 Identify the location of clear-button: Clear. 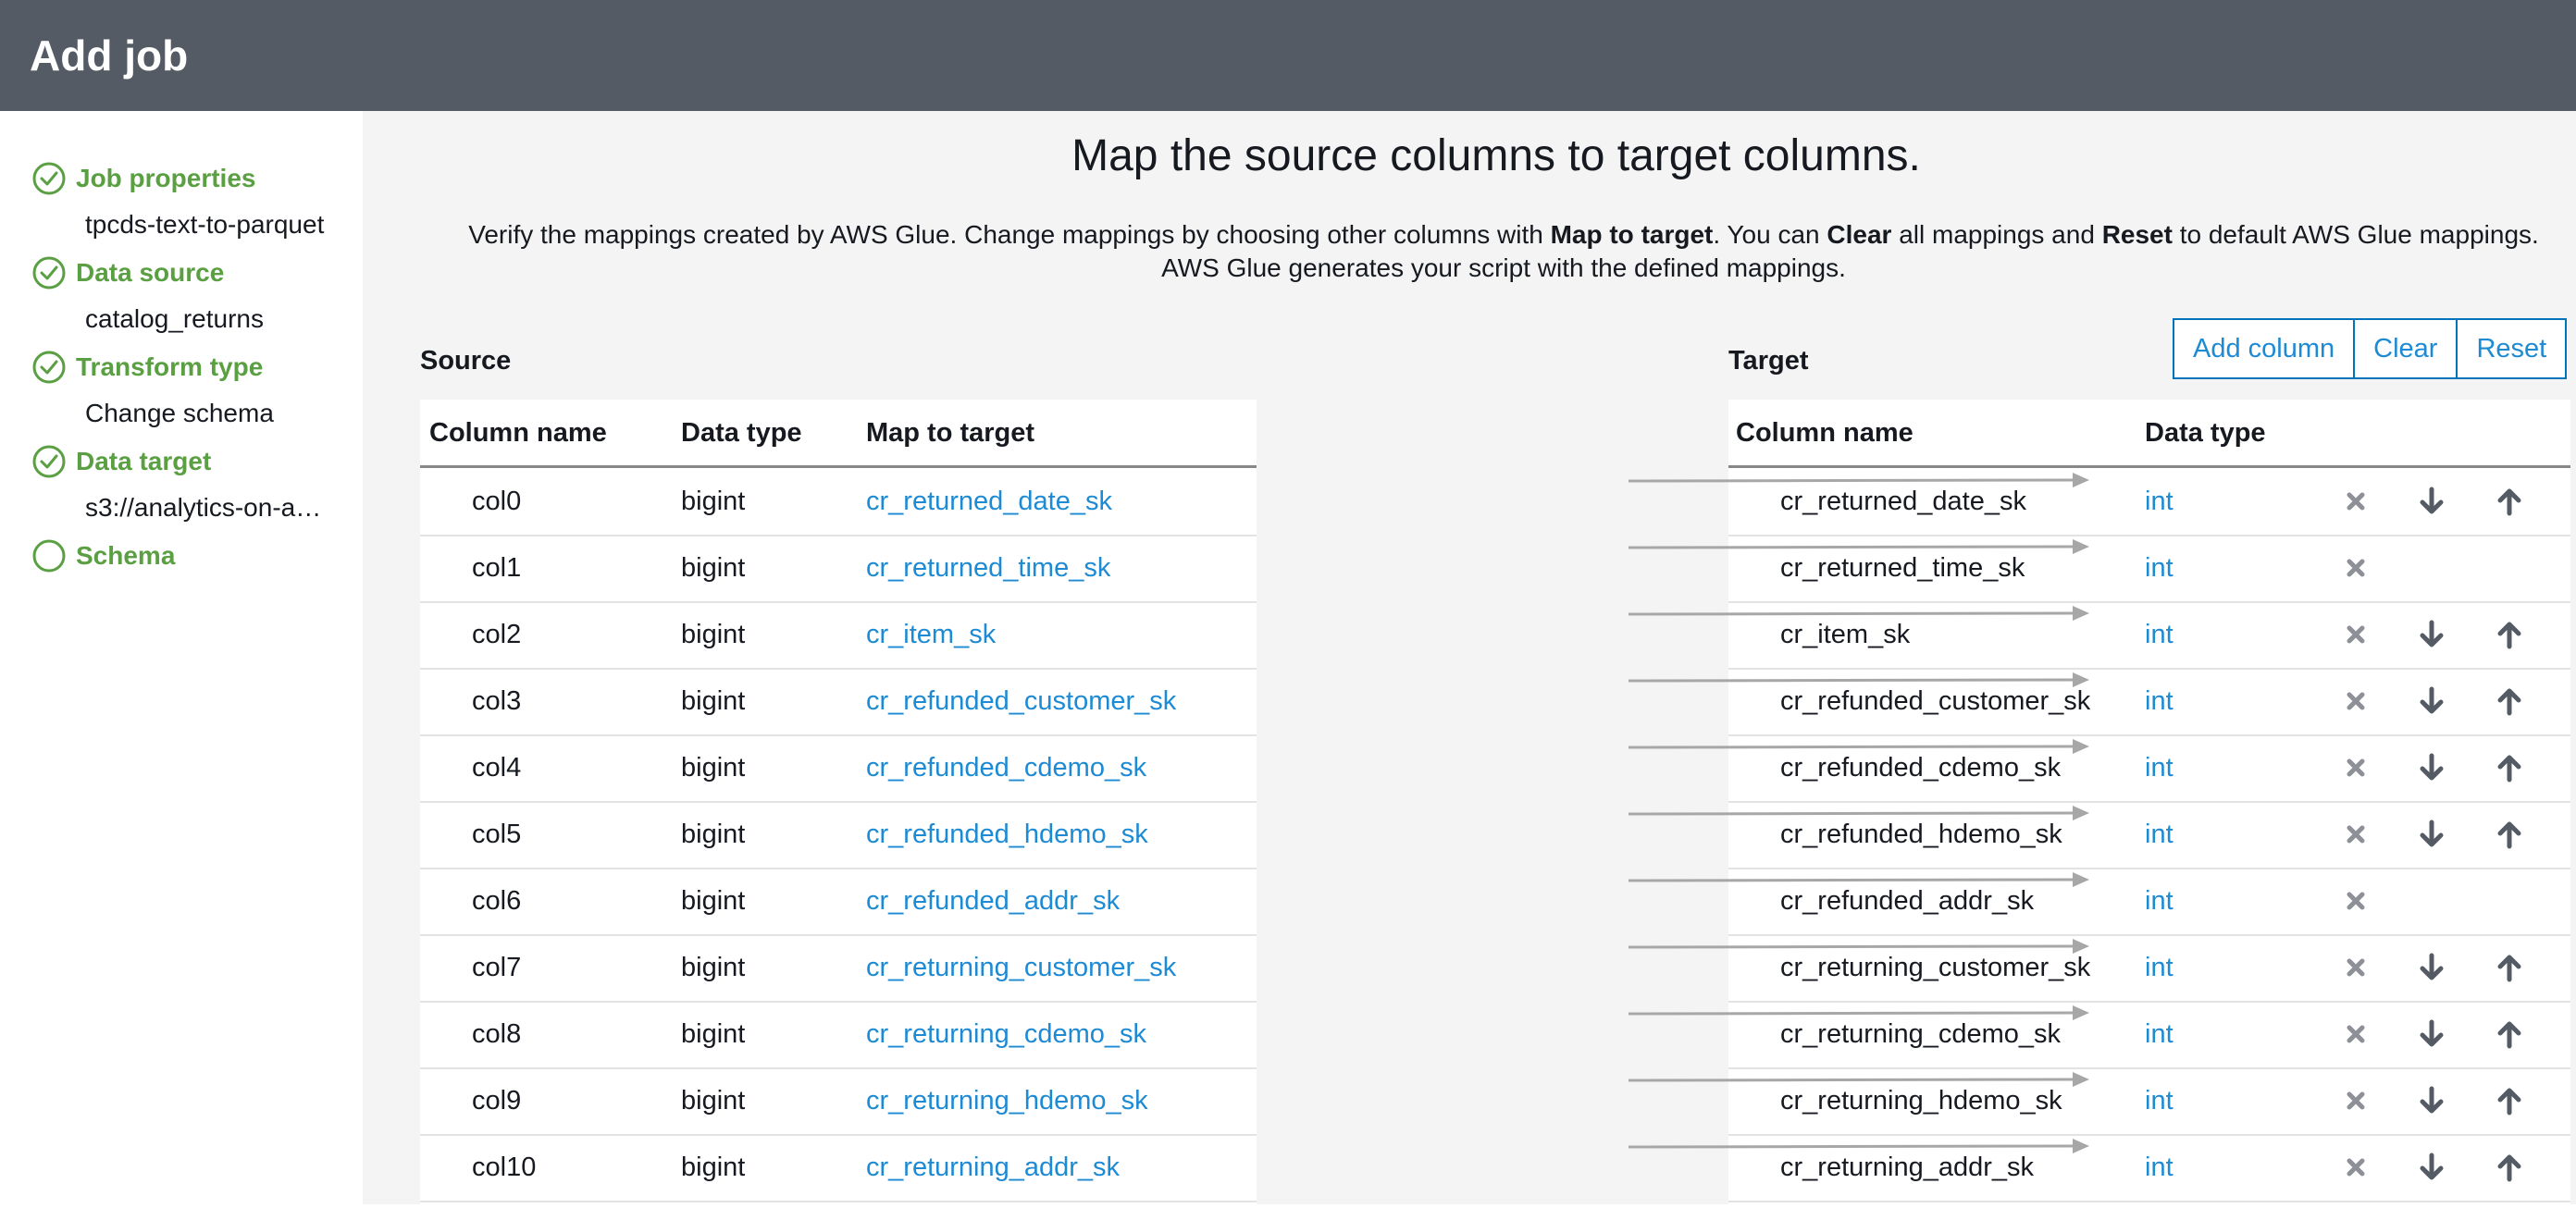
(2406, 348).